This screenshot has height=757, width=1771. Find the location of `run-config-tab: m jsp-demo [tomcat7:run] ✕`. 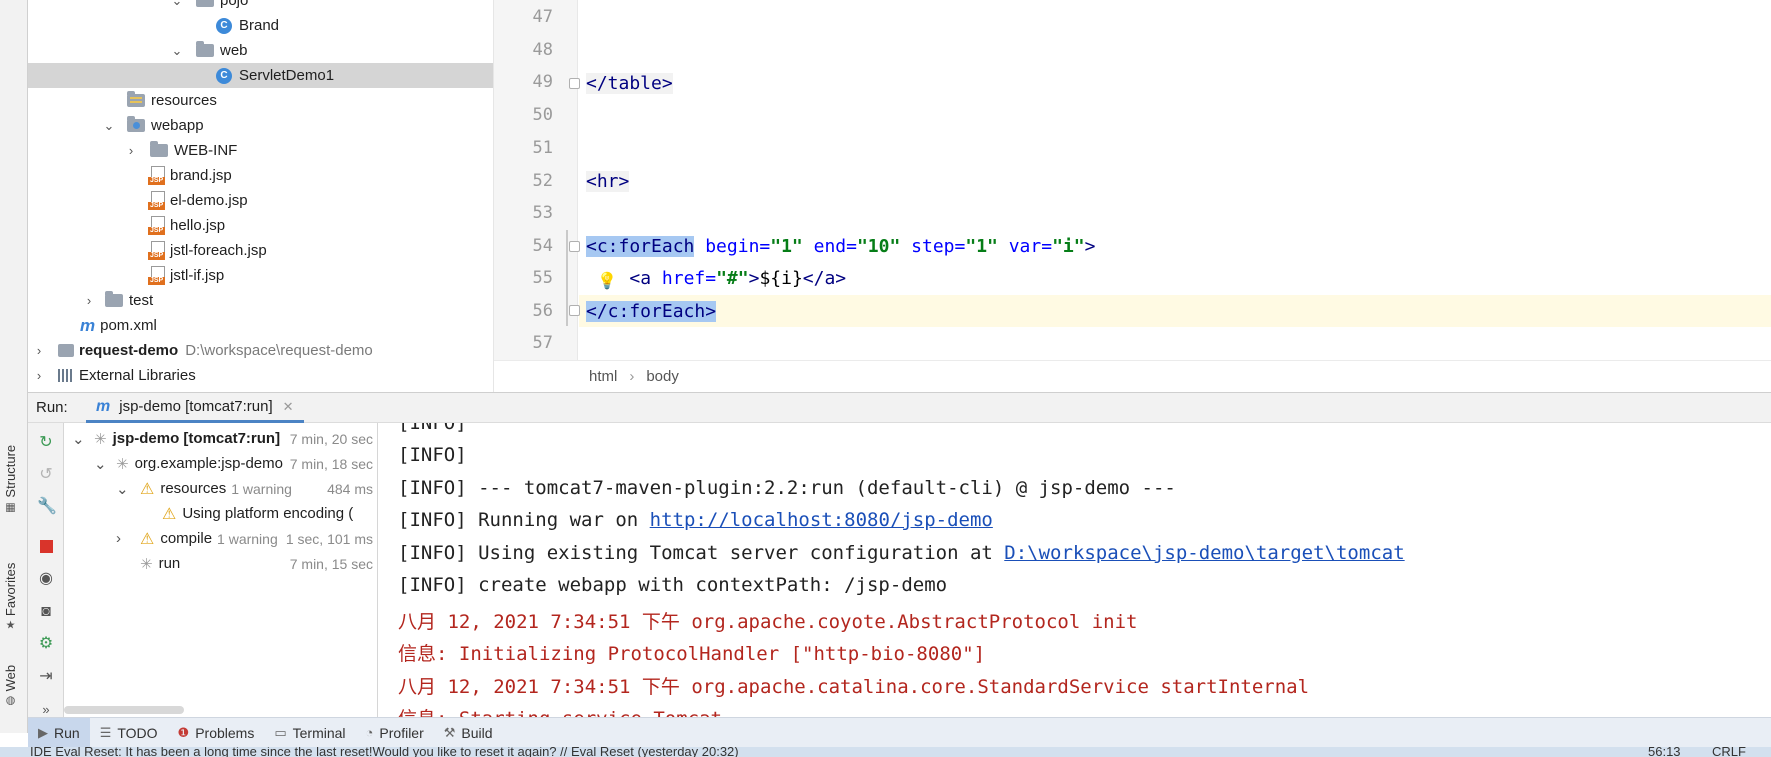

run-config-tab: m jsp-demo [tomcat7:run] ✕ is located at coordinates (195, 408).